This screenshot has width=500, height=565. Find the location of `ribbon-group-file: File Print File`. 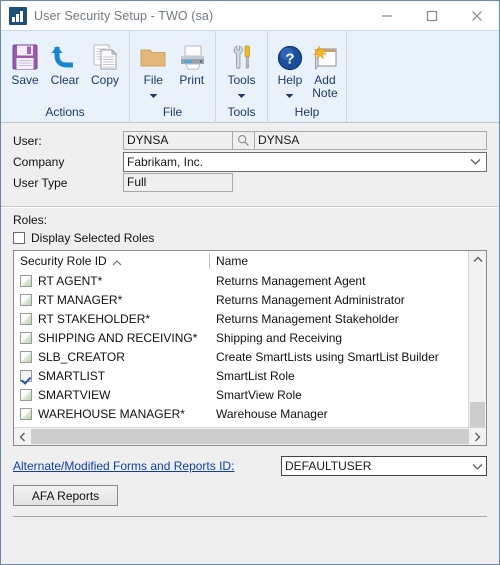

ribbon-group-file: File Print File is located at coordinates (172, 77).